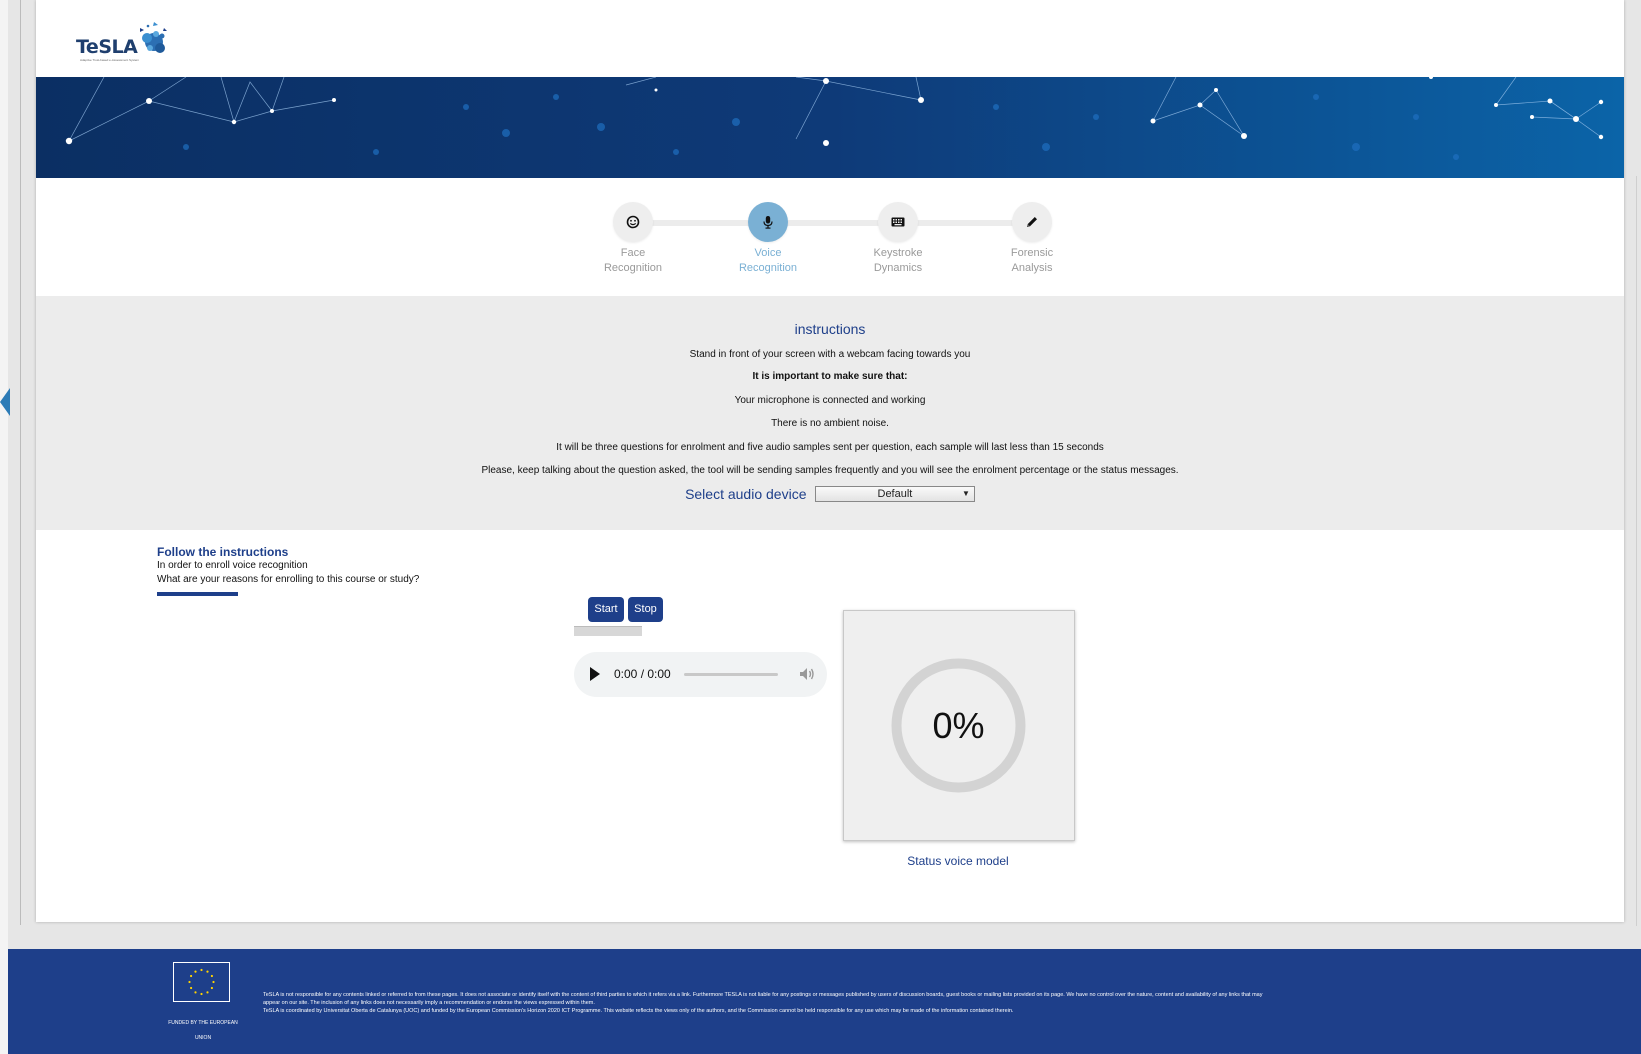 The width and height of the screenshot is (1641, 1054). Describe the element at coordinates (746, 493) in the screenshot. I see `audio-device-label: Select audio device` at that location.